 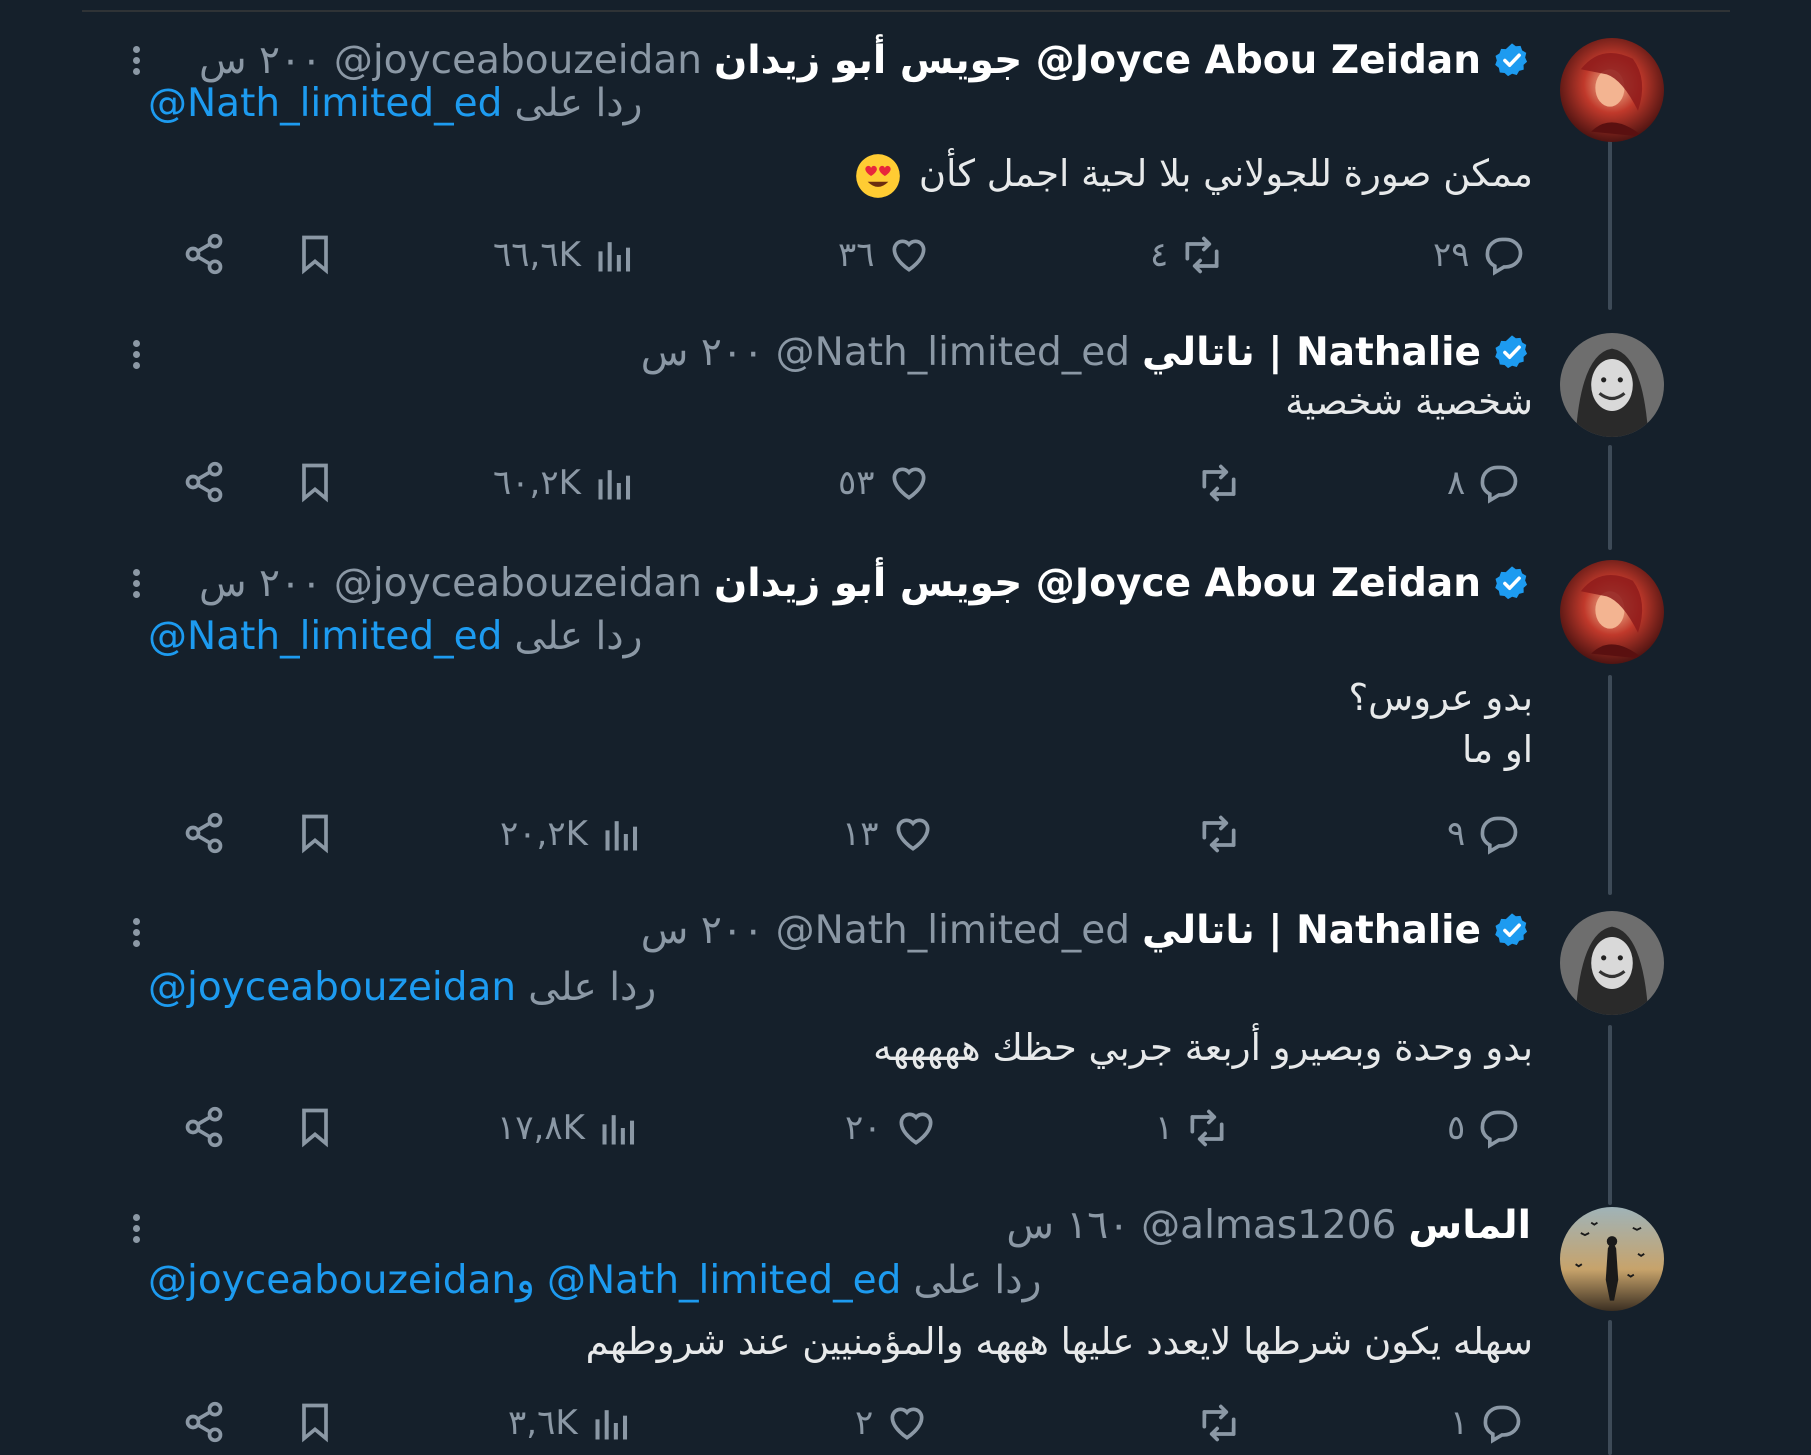 I want to click on reply-button: ٥, so click(x=1484, y=1128).